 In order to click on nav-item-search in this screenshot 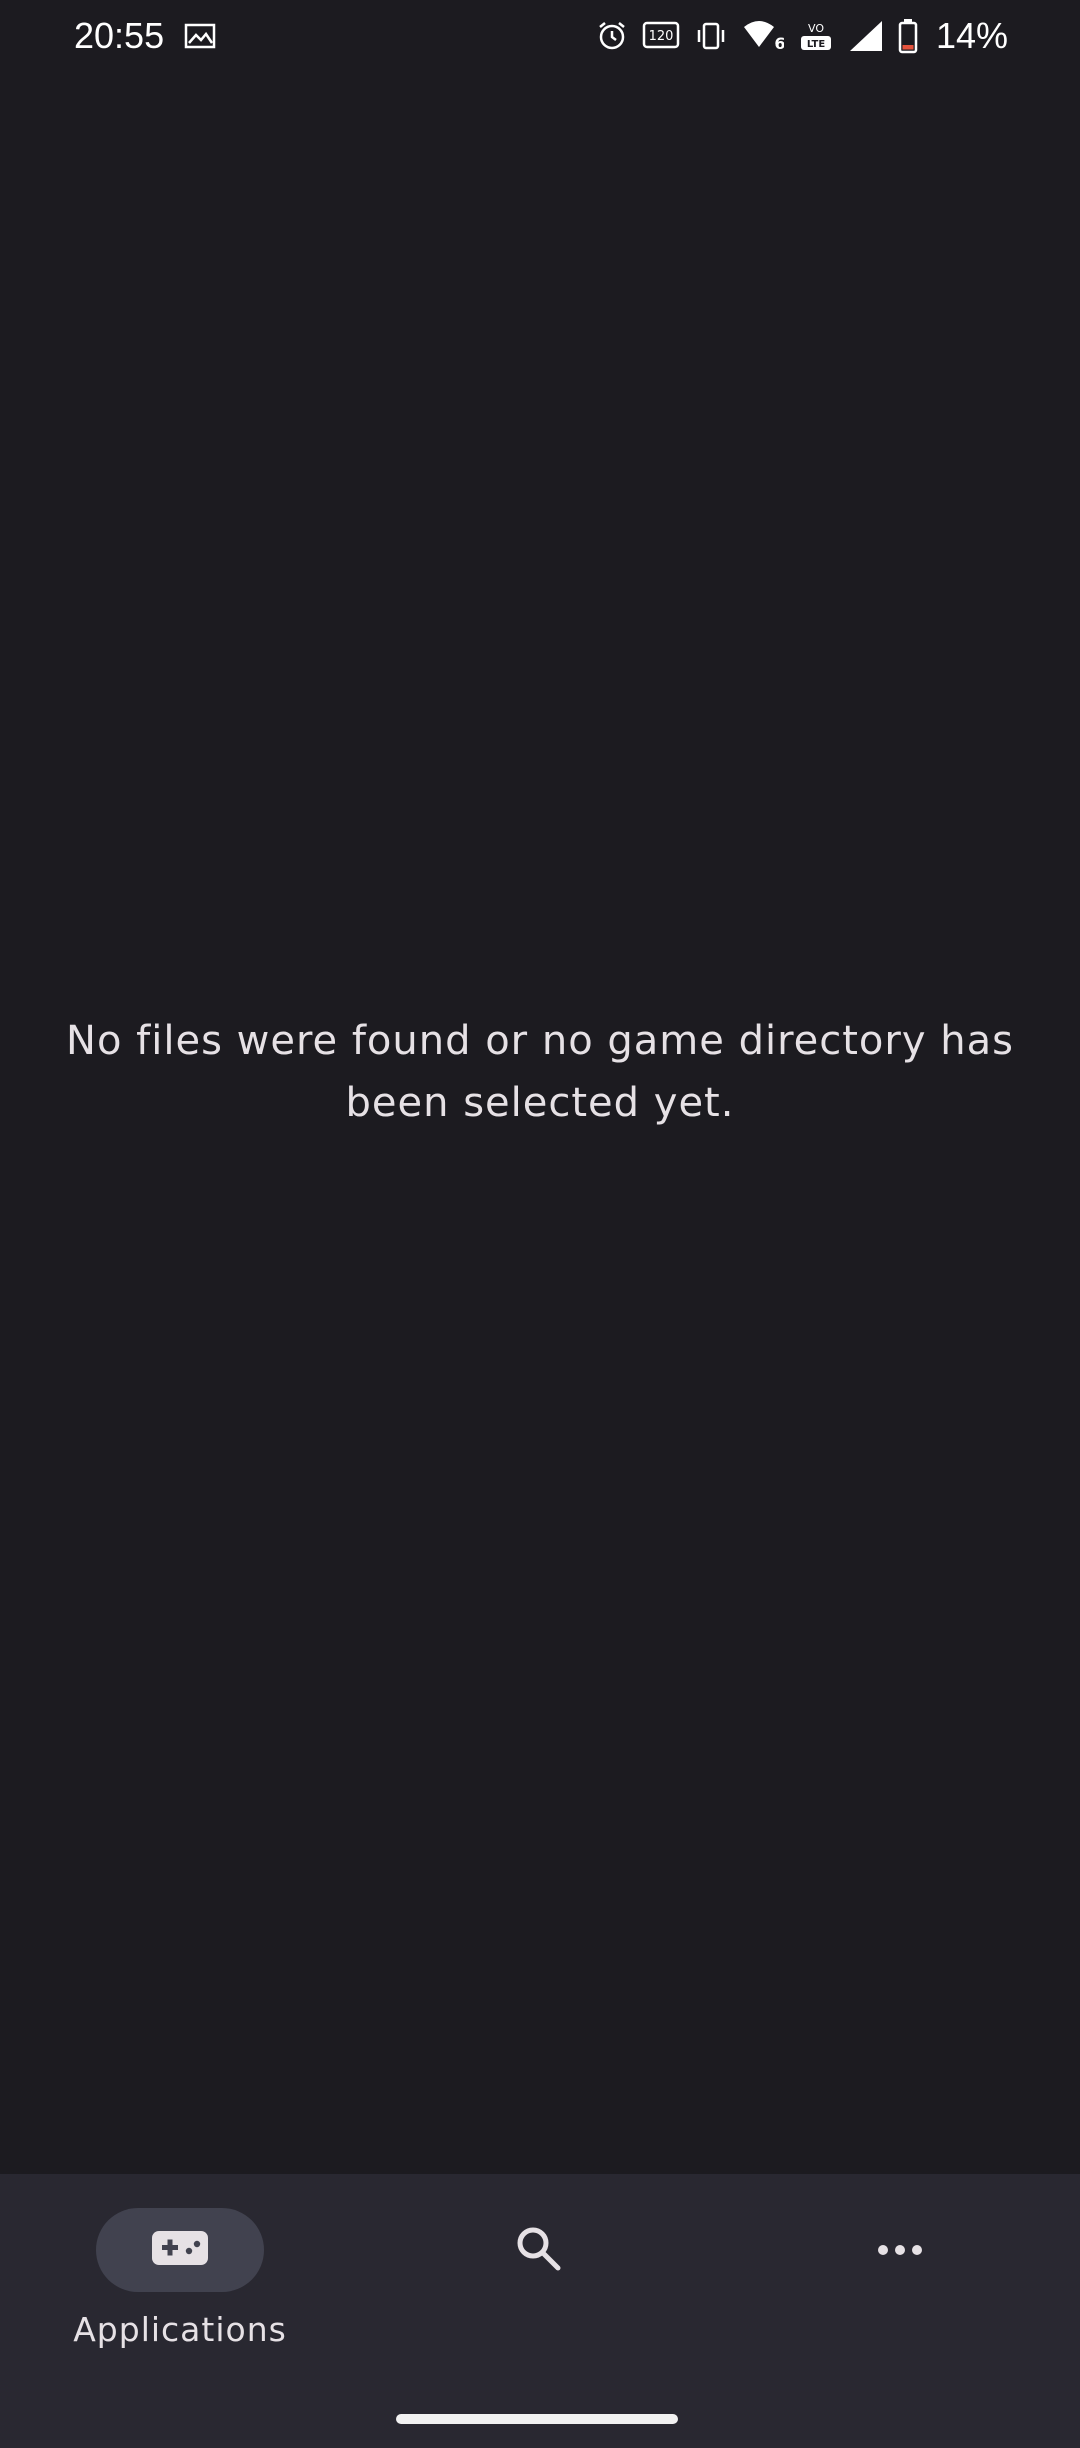, I will do `click(538, 2250)`.